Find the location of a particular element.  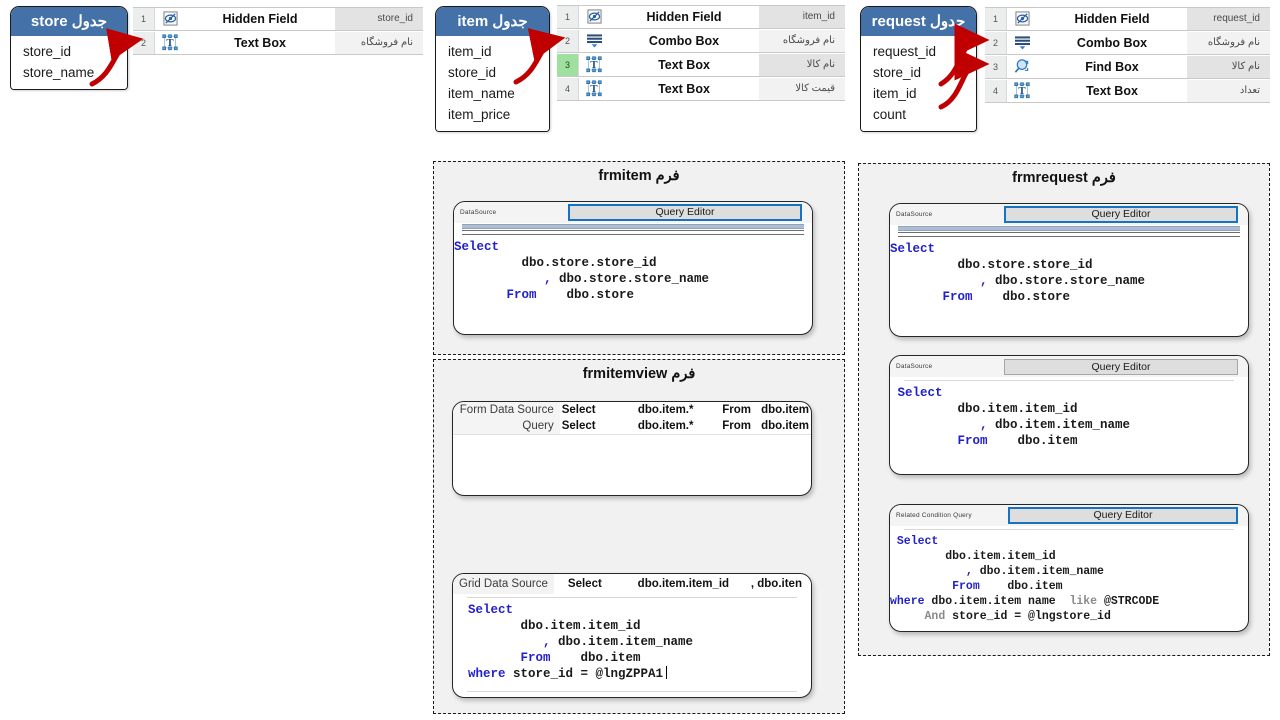

sql-line: From dbo.store is located at coordinates (633, 295).